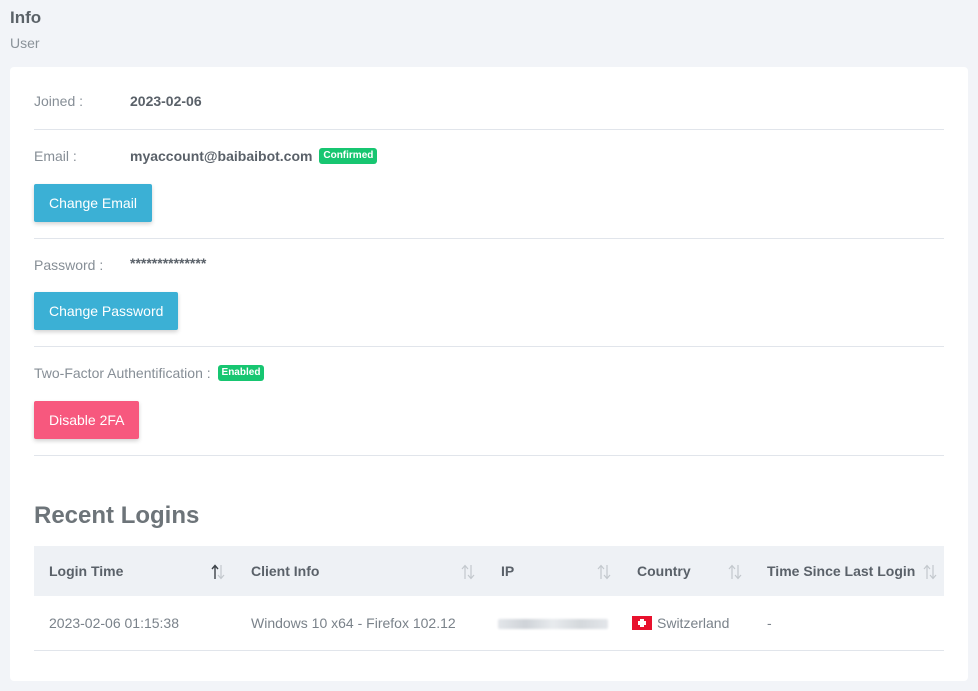 Image resolution: width=978 pixels, height=691 pixels. What do you see at coordinates (664, 571) in the screenshot?
I see `column-header-label: Country` at bounding box center [664, 571].